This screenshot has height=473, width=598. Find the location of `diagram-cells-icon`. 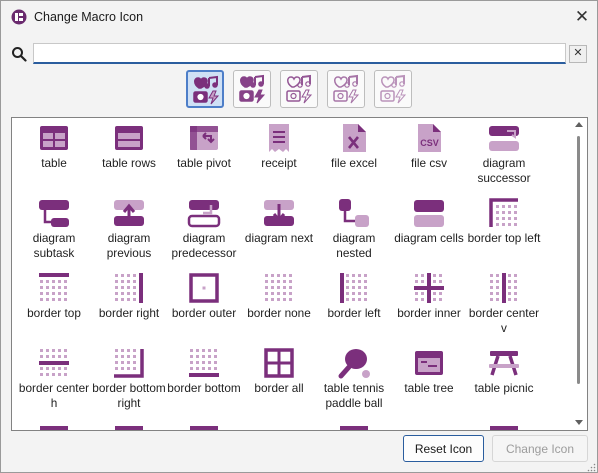

diagram-cells-icon is located at coordinates (429, 213).